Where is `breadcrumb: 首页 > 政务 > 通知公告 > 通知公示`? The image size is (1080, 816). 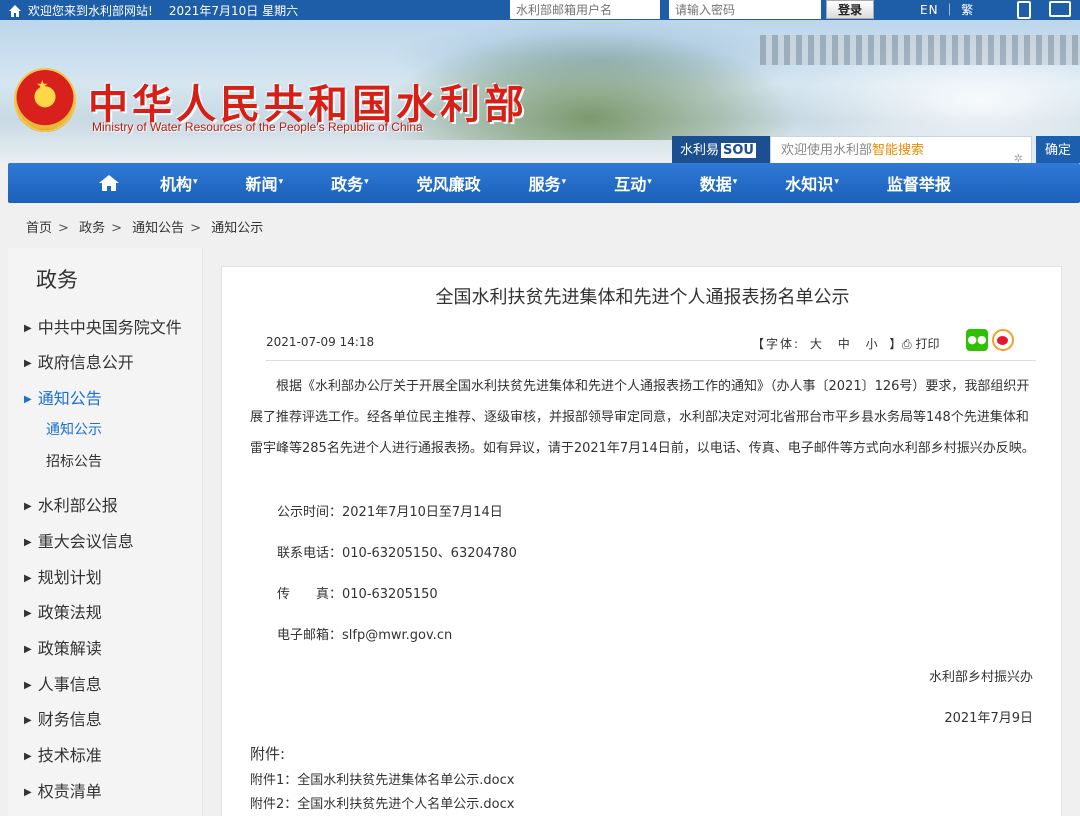
breadcrumb: 首页 > 政务 > 通知公告 > 通知公示 is located at coordinates (145, 228).